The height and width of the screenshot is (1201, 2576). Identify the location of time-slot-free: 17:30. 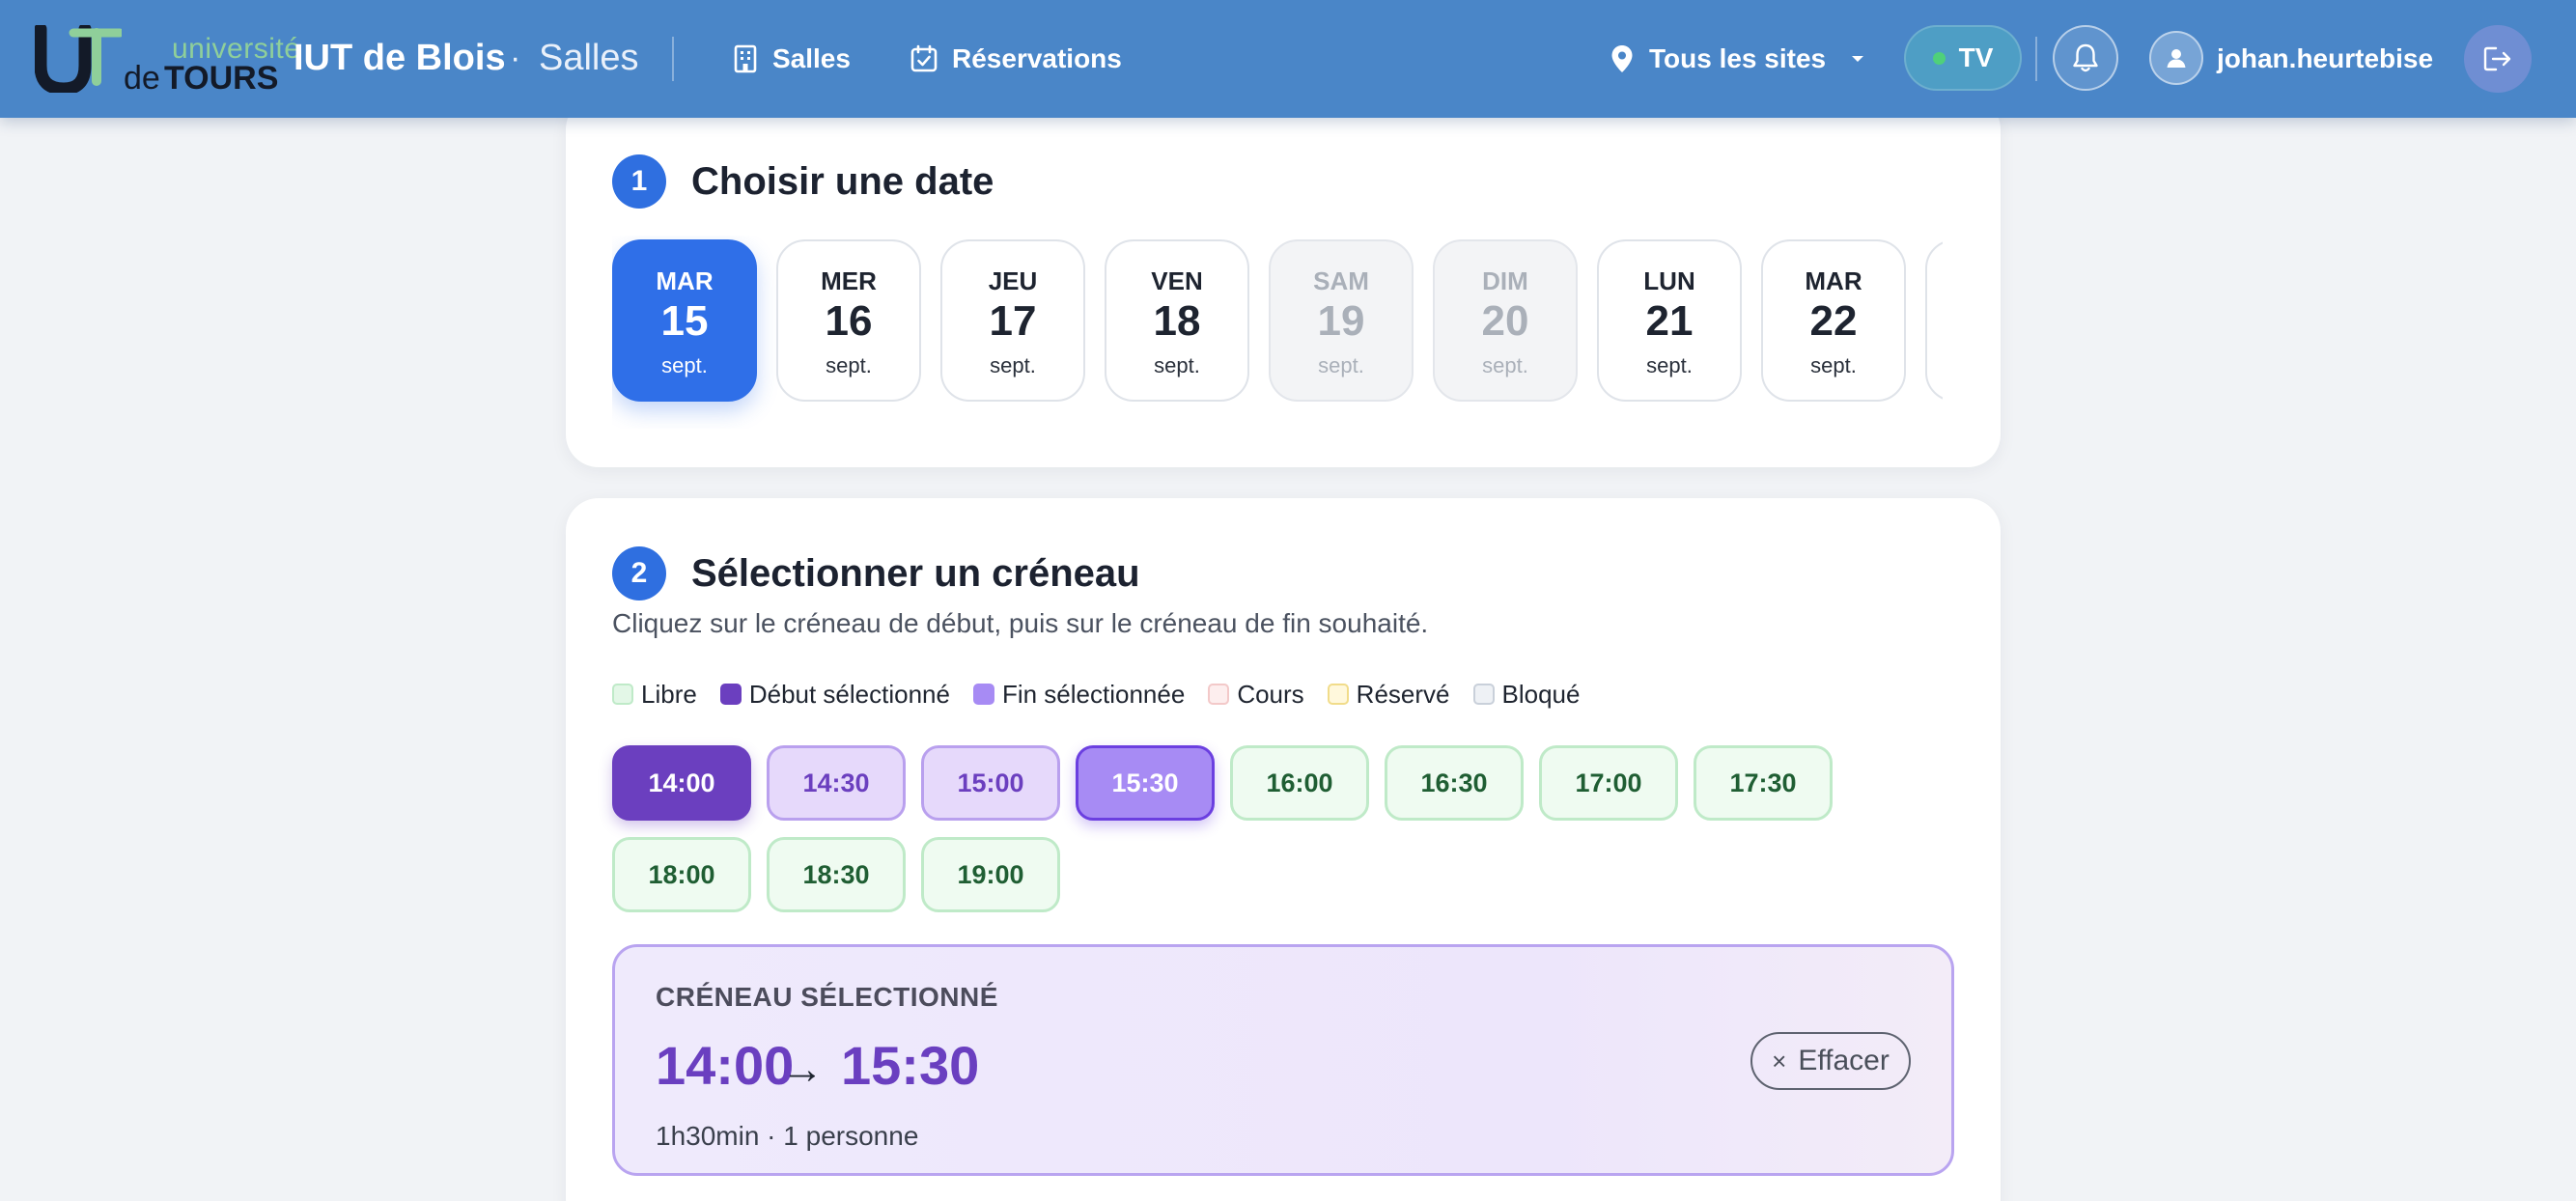
(1764, 783).